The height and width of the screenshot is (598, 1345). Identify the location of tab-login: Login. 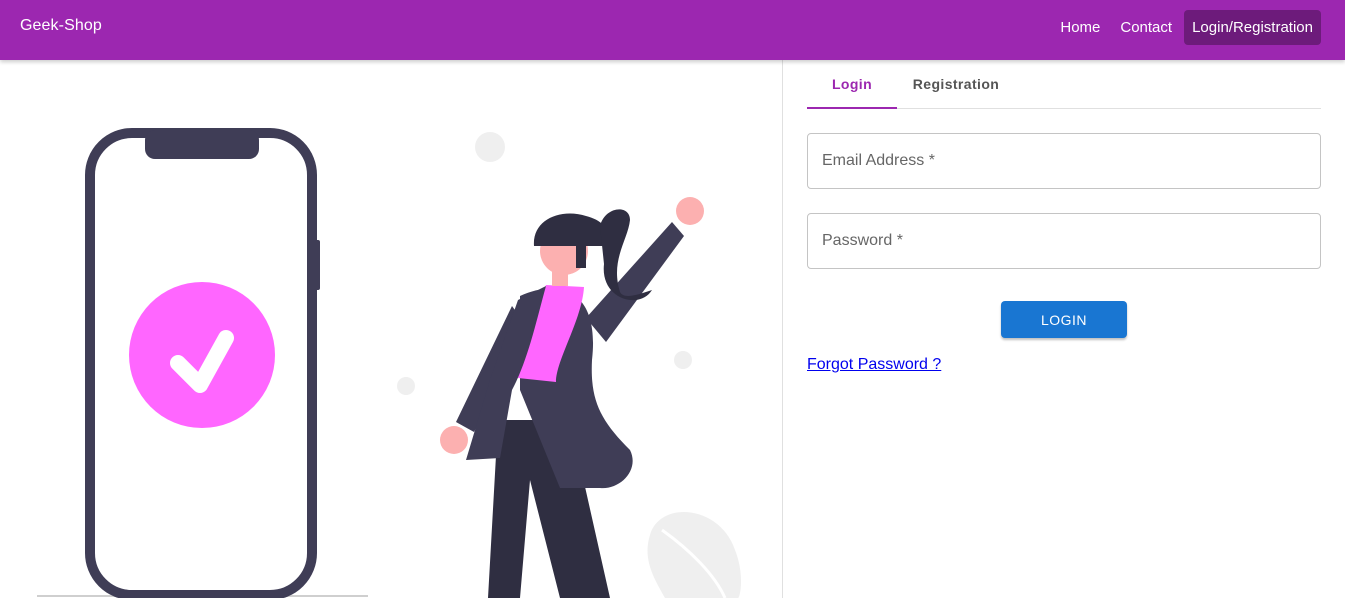
(852, 84).